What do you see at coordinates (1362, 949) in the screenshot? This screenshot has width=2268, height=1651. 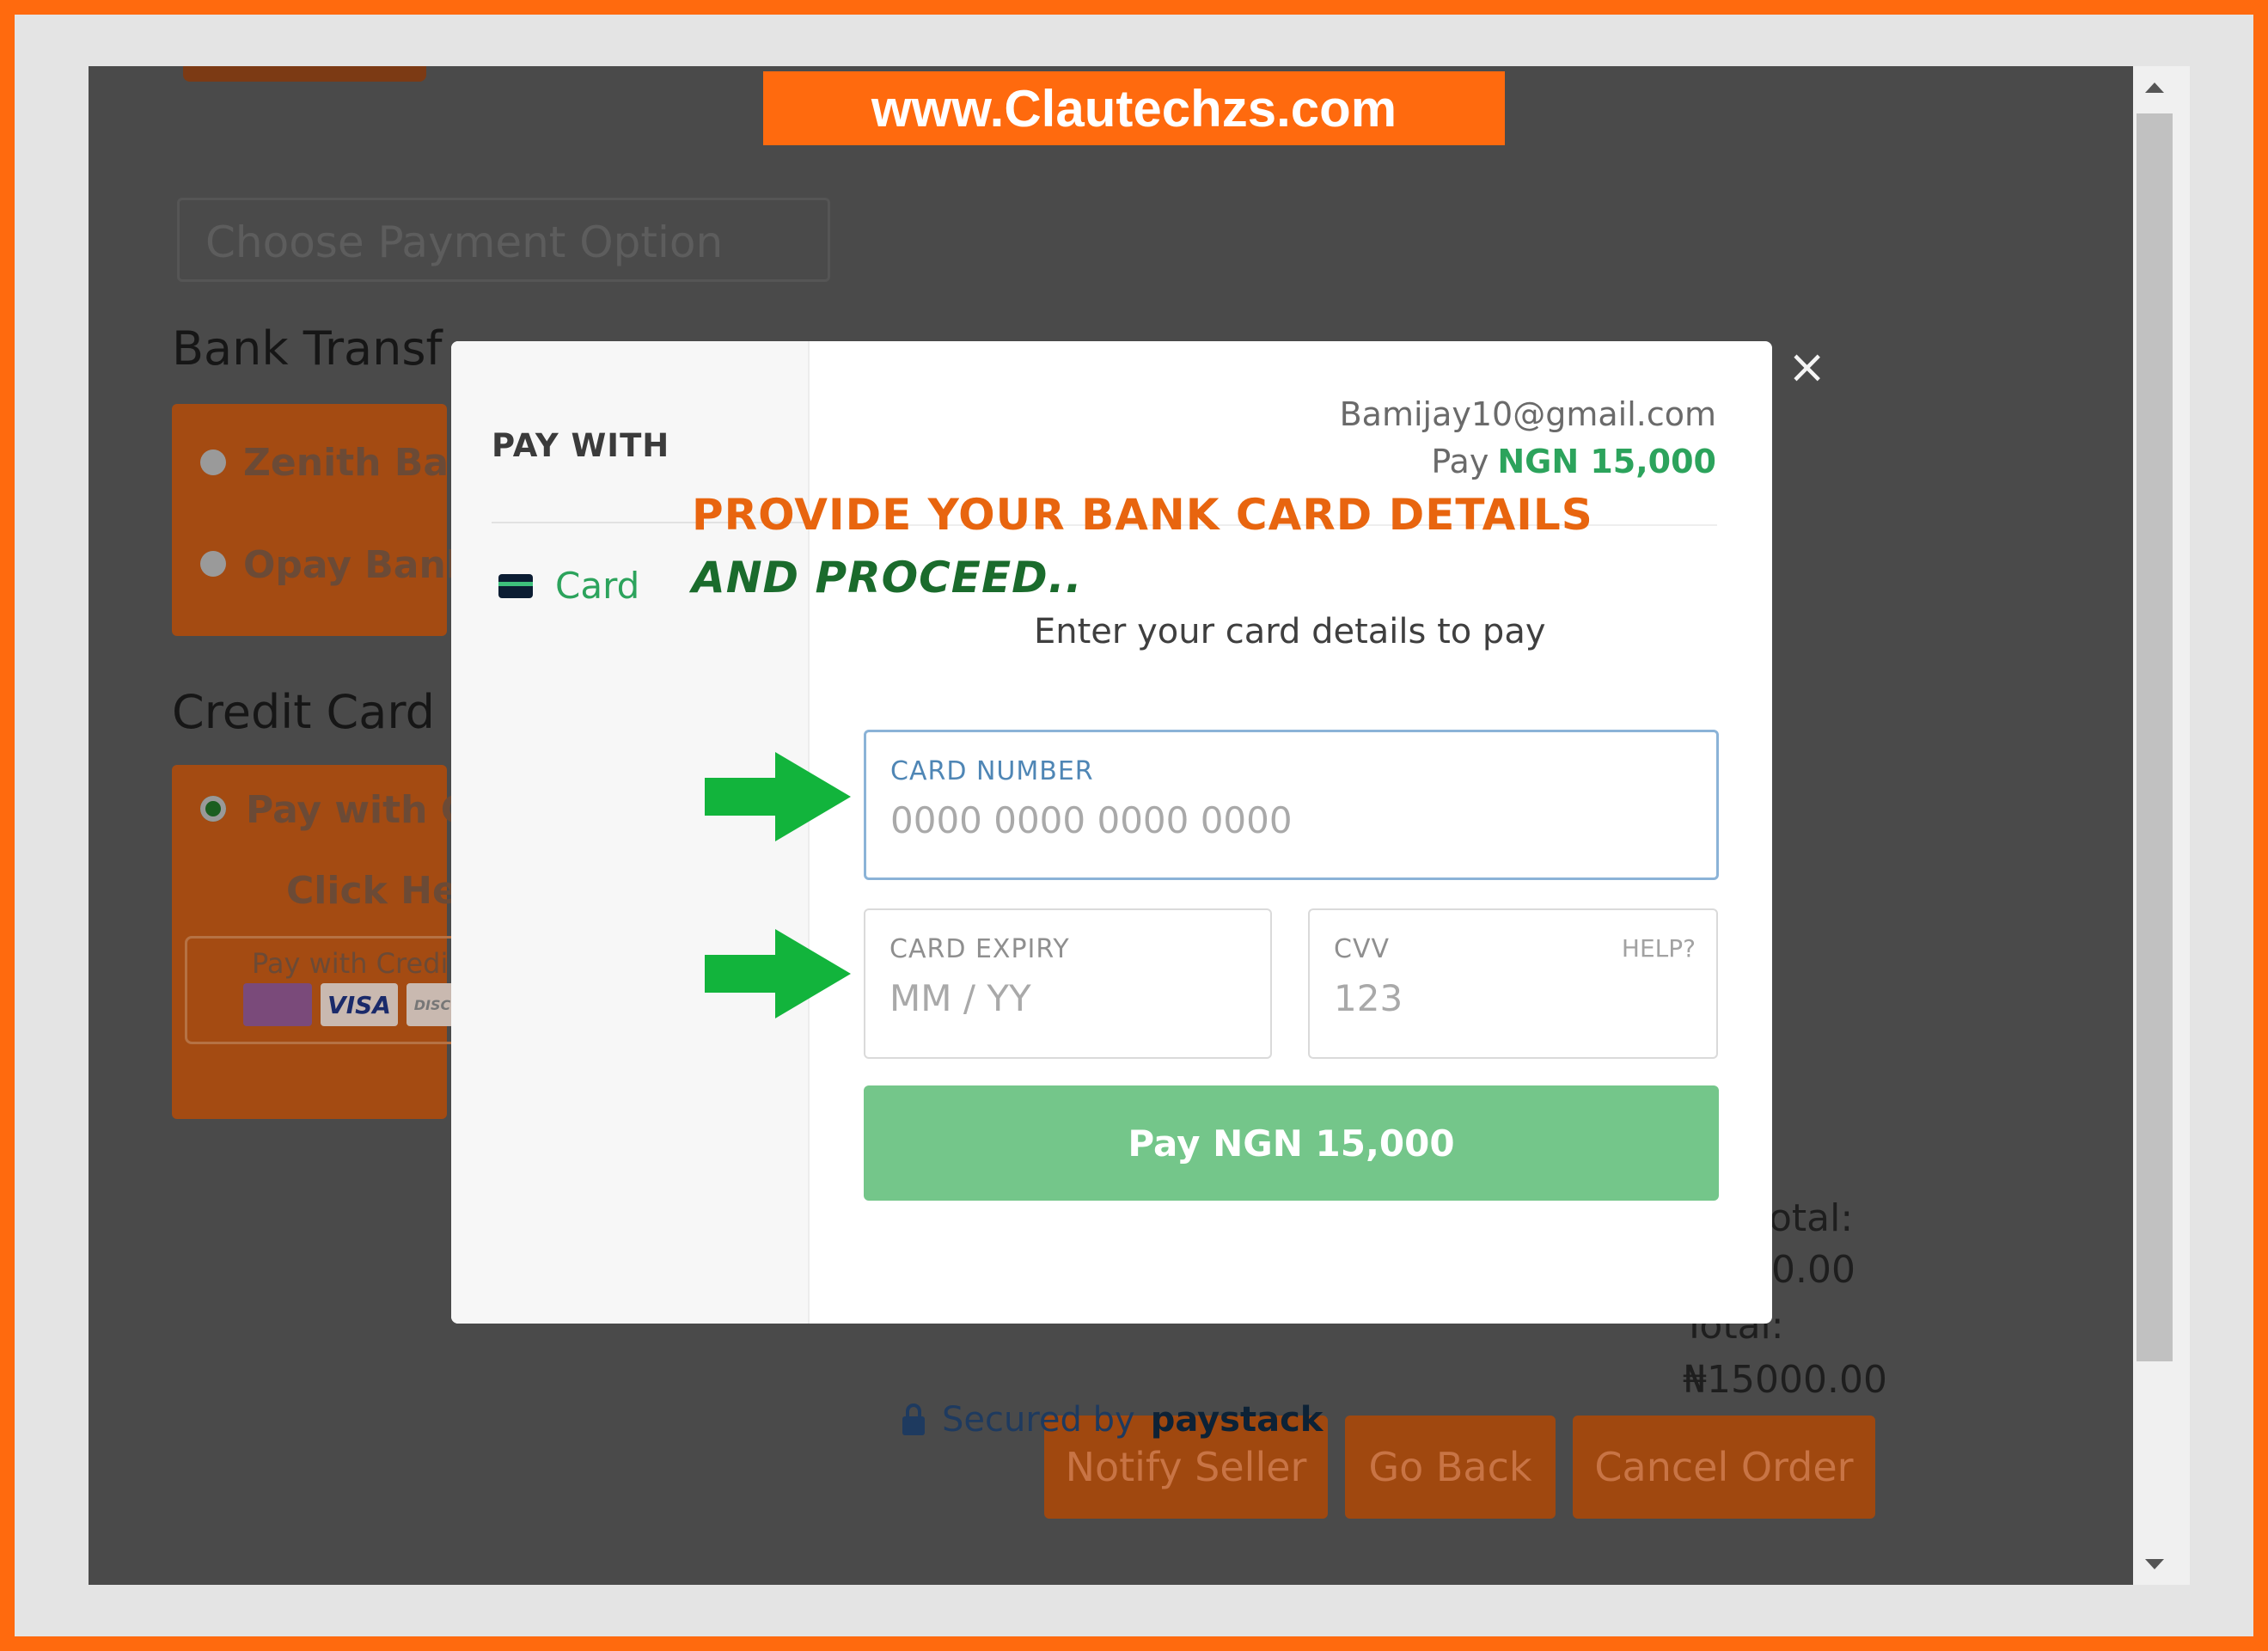 I see `cvv-label: CVV` at bounding box center [1362, 949].